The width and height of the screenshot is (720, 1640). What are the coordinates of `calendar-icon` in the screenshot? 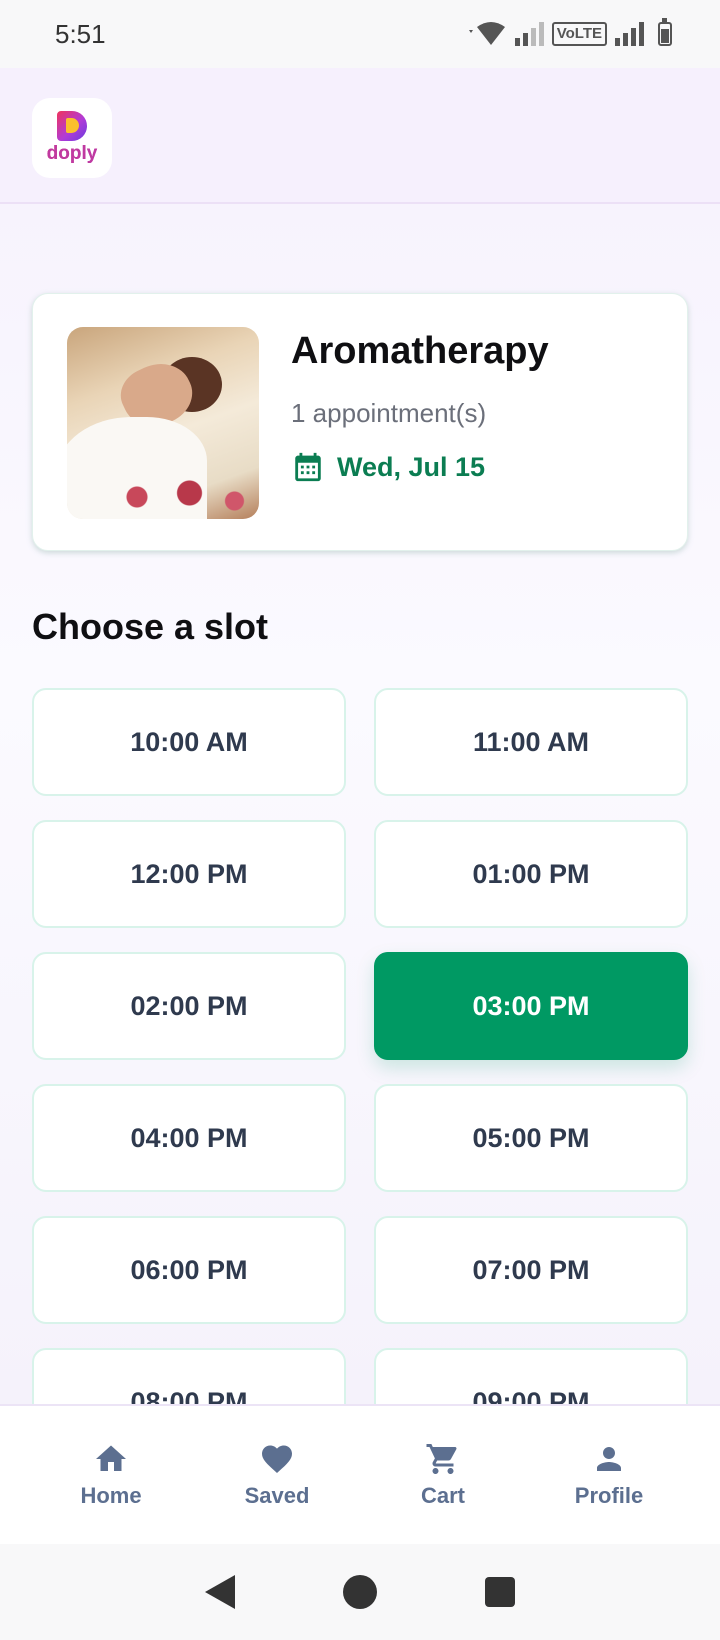 It's located at (308, 467).